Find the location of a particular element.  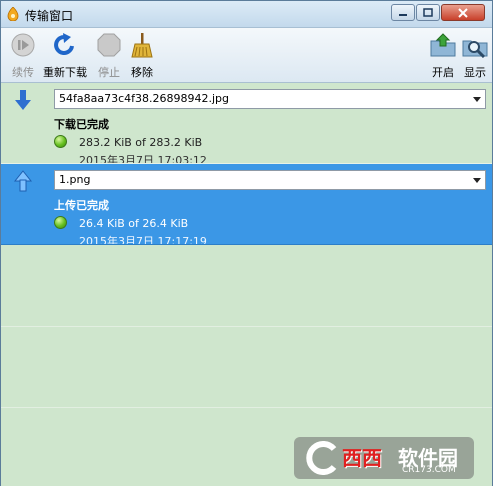

open-label: 开启 is located at coordinates (443, 72).